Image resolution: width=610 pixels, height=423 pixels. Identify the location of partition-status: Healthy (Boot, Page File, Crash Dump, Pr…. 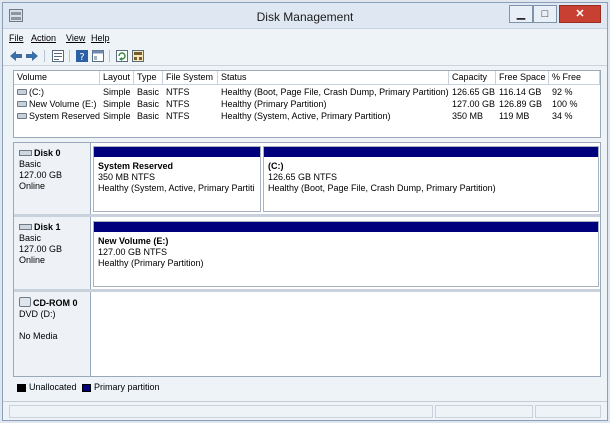
(382, 188).